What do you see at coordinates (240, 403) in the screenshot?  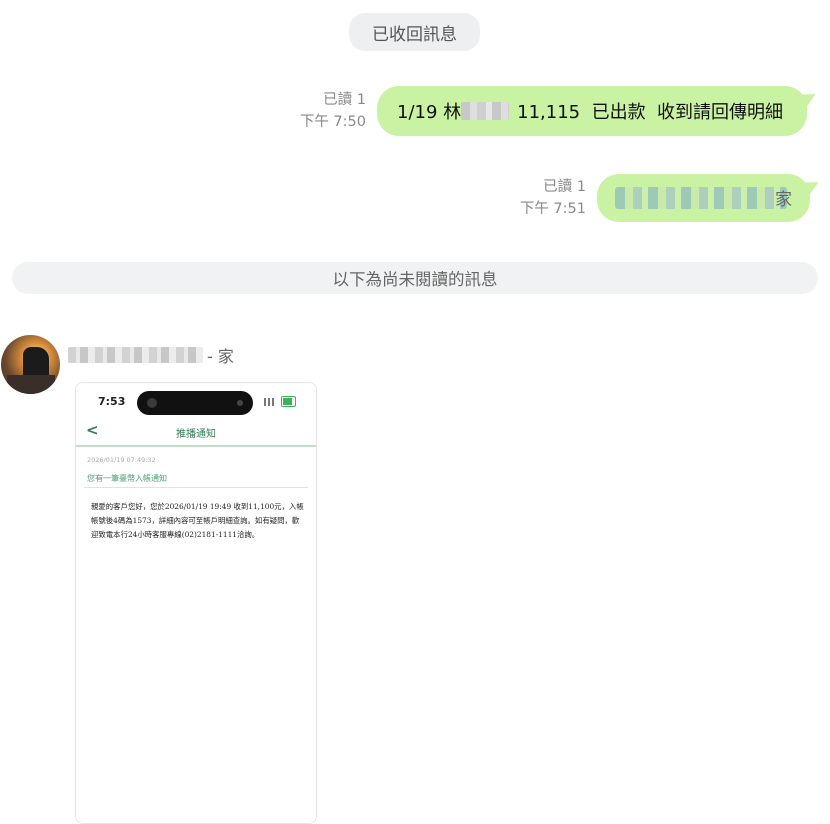 I see `sensor-icon` at bounding box center [240, 403].